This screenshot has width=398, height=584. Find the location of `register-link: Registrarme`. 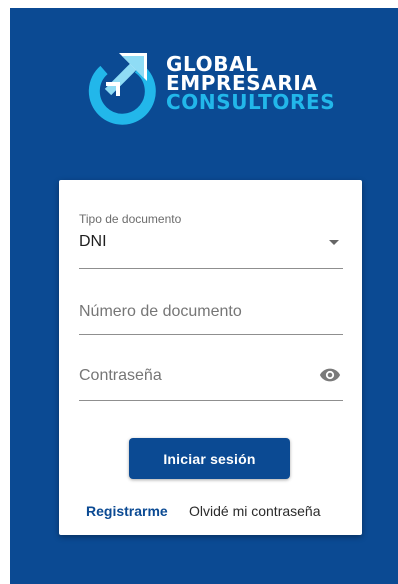

register-link: Registrarme is located at coordinates (127, 511).